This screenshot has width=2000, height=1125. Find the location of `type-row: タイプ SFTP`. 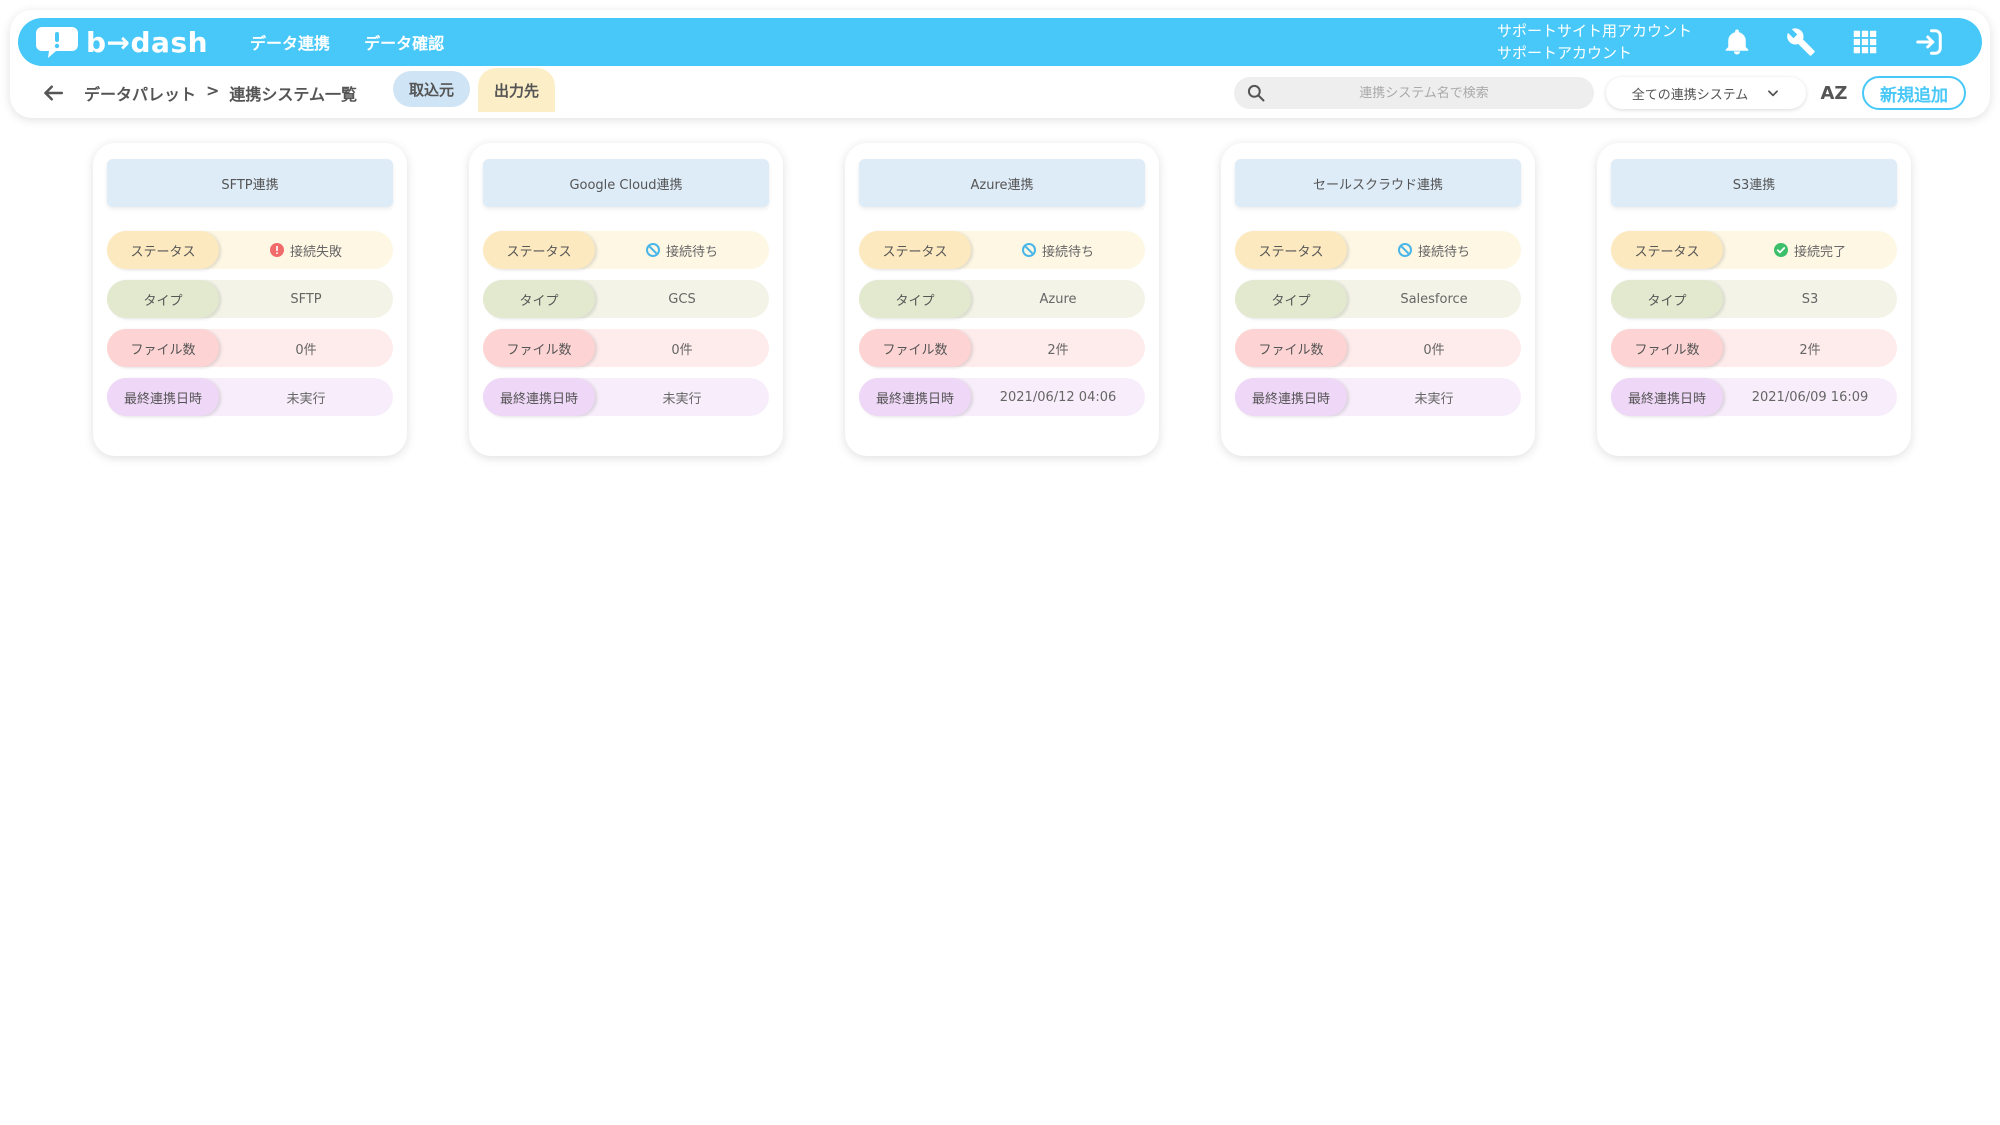

type-row: タイプ SFTP is located at coordinates (250, 299).